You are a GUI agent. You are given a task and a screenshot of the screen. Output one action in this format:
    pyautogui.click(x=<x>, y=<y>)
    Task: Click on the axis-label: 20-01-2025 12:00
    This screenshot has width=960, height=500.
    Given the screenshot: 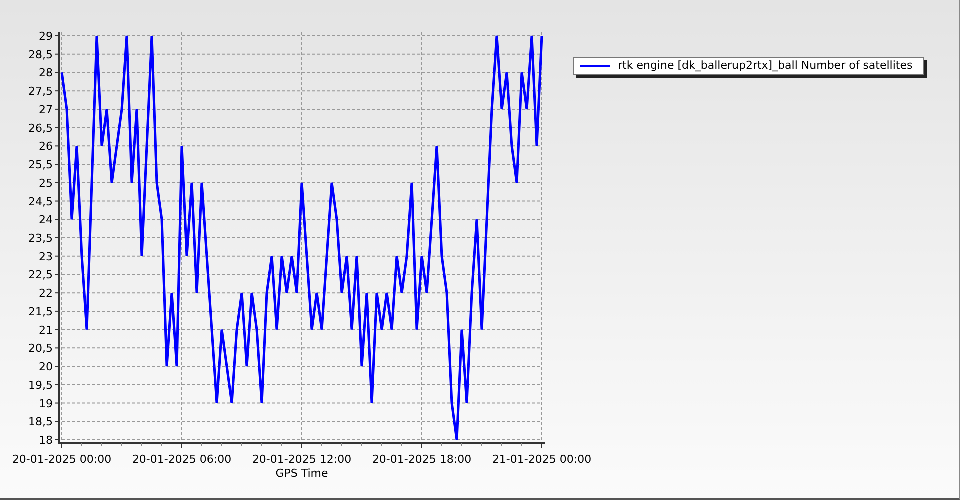 What is the action you would take?
    pyautogui.click(x=302, y=459)
    